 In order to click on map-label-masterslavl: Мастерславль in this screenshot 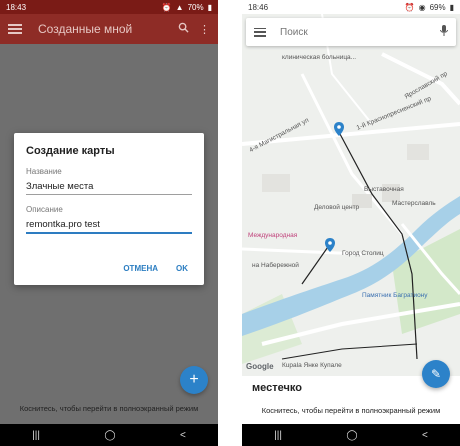, I will do `click(414, 203)`.